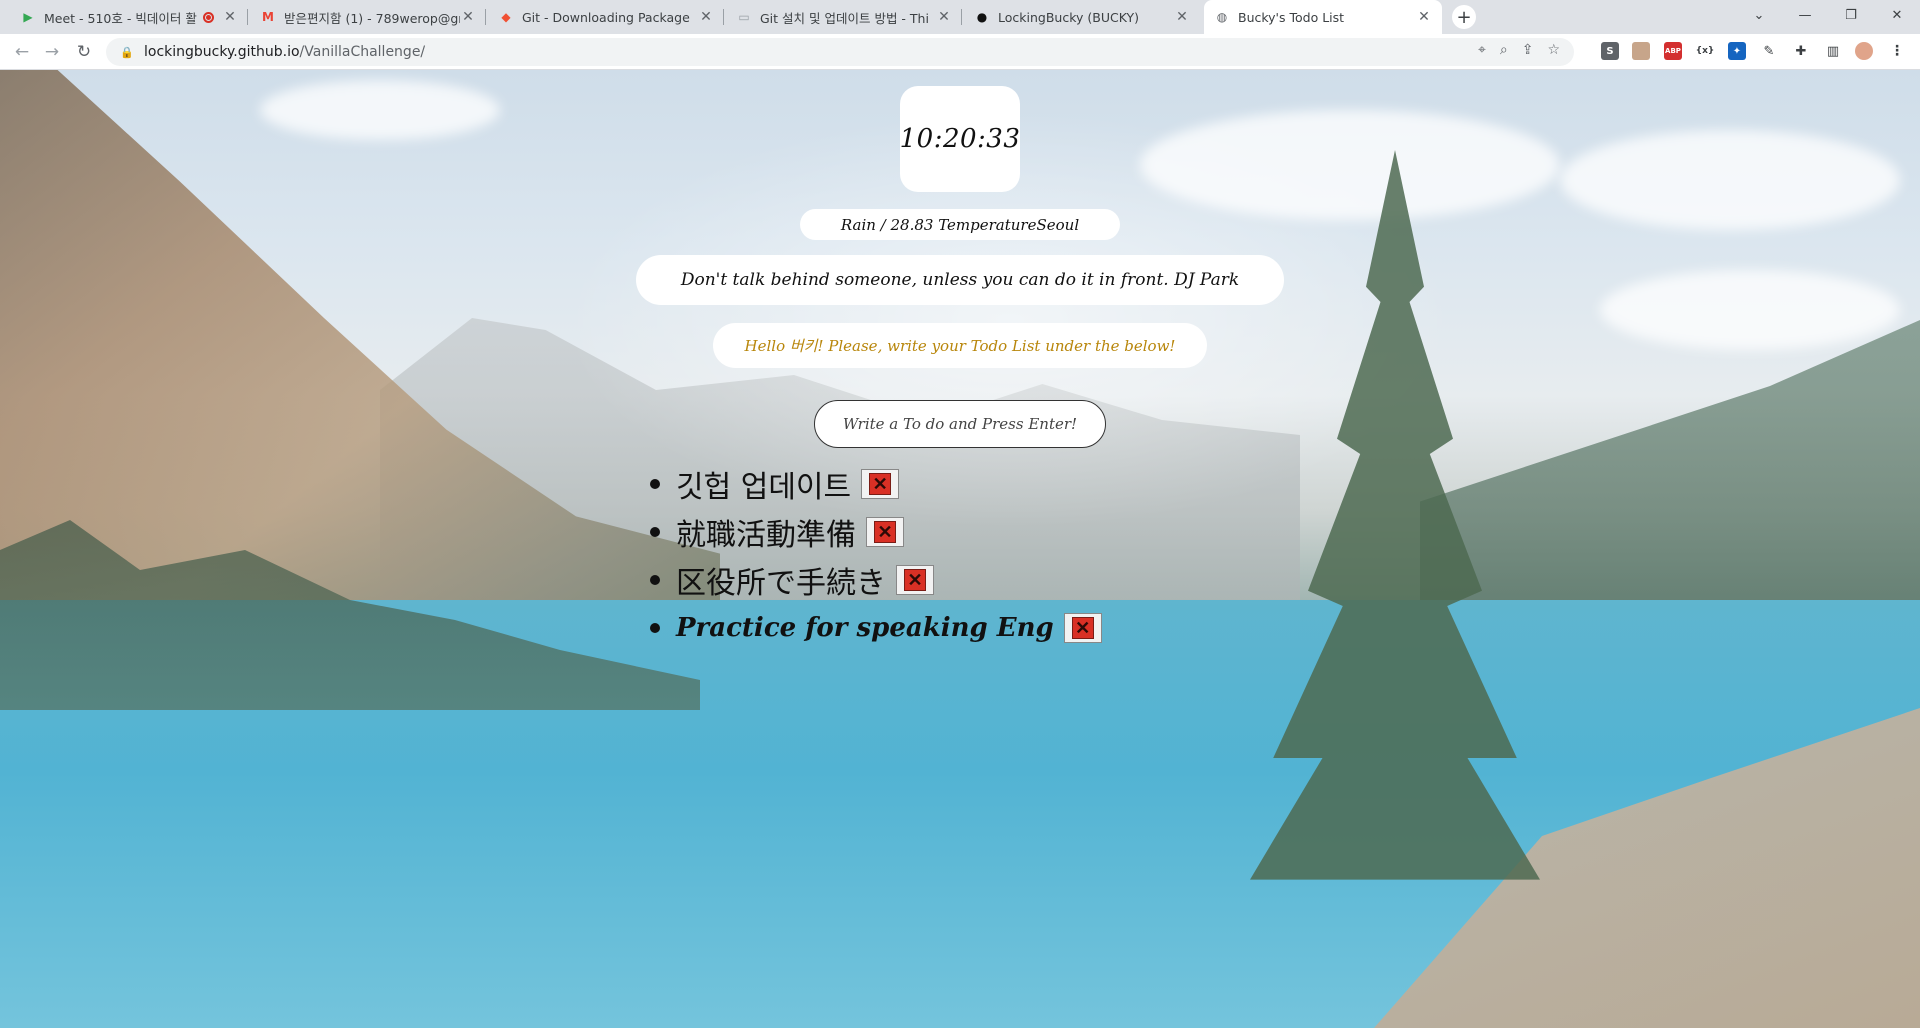  What do you see at coordinates (1769, 51) in the screenshot?
I see `eyedropper-icon: ✎` at bounding box center [1769, 51].